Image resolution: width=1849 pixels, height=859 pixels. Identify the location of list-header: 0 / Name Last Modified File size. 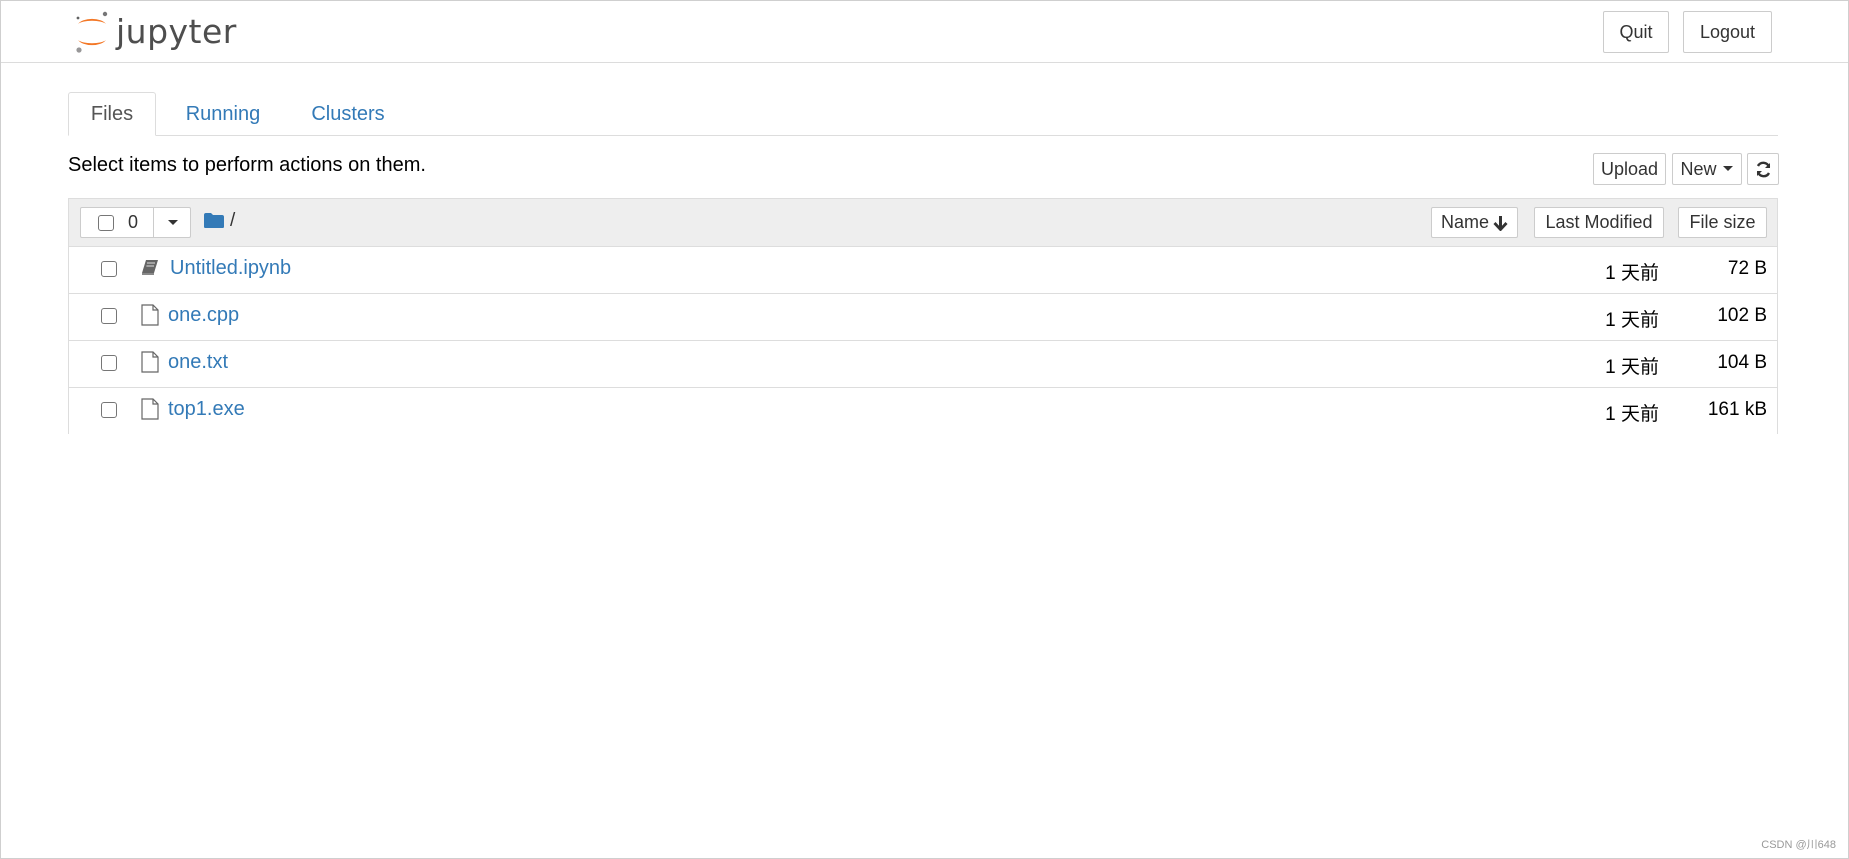
(923, 223).